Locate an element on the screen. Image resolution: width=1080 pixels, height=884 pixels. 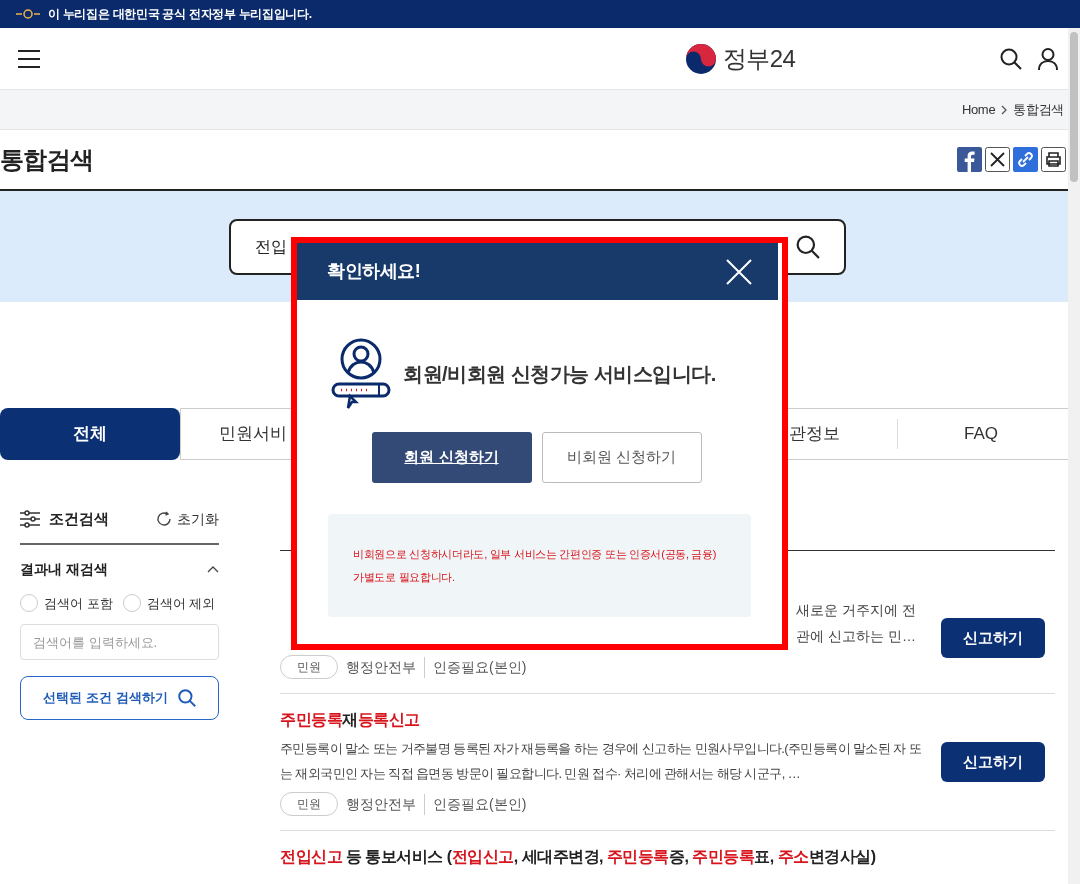
page-title: 통합검색 is located at coordinates (47, 159).